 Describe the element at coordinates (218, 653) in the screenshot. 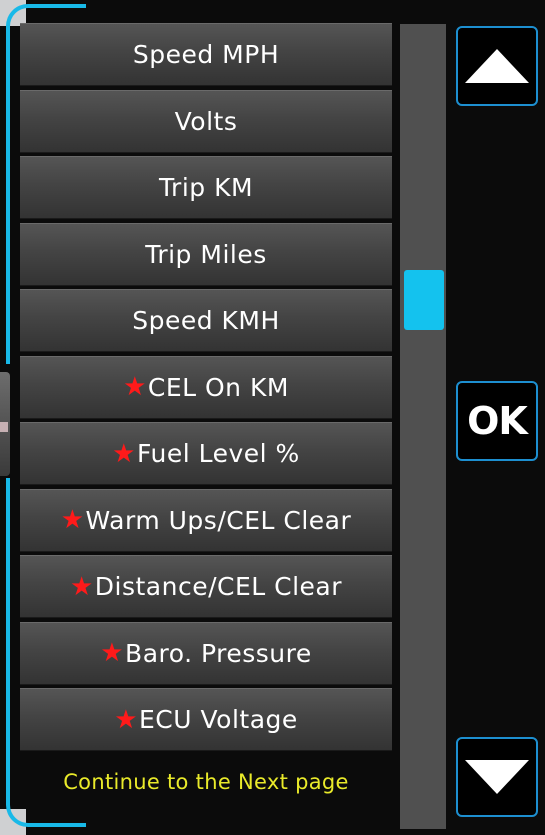

I see `list-item-label: Baro. Pressure` at that location.